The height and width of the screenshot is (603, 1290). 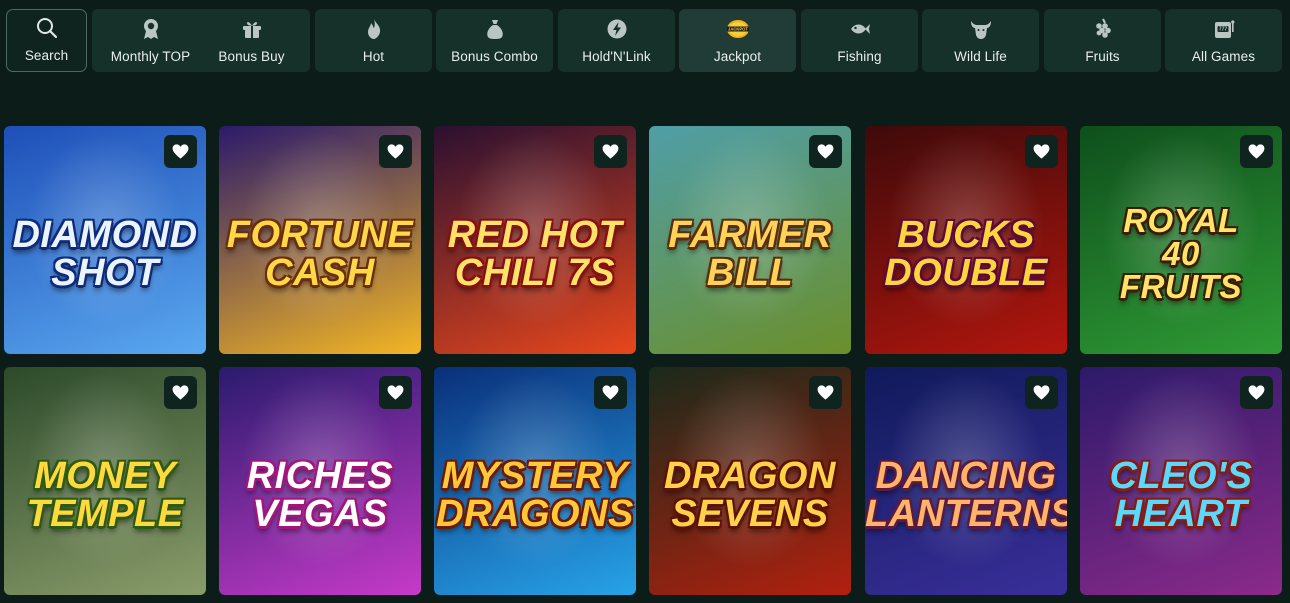 I want to click on game-tile: Farmer Bill, so click(x=750, y=240).